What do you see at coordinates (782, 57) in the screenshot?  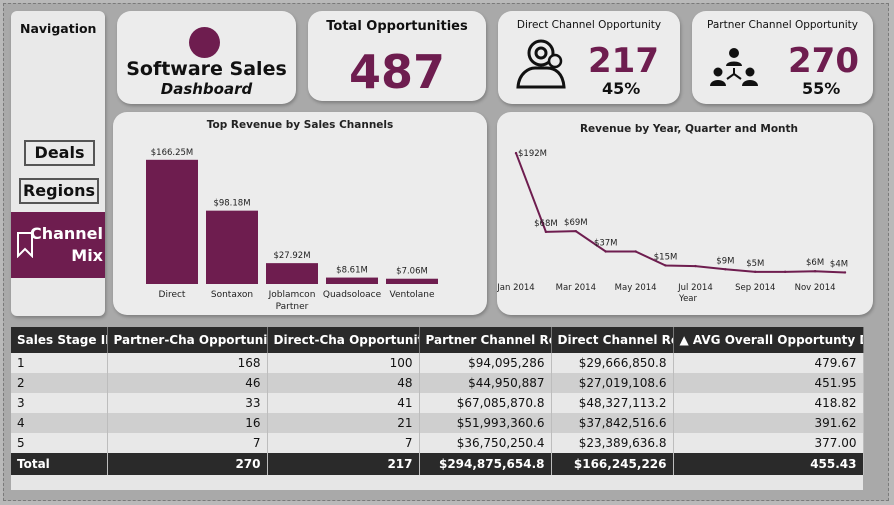 I see `partner-channel-card: Partner Channel Opportunity 270 55%` at bounding box center [782, 57].